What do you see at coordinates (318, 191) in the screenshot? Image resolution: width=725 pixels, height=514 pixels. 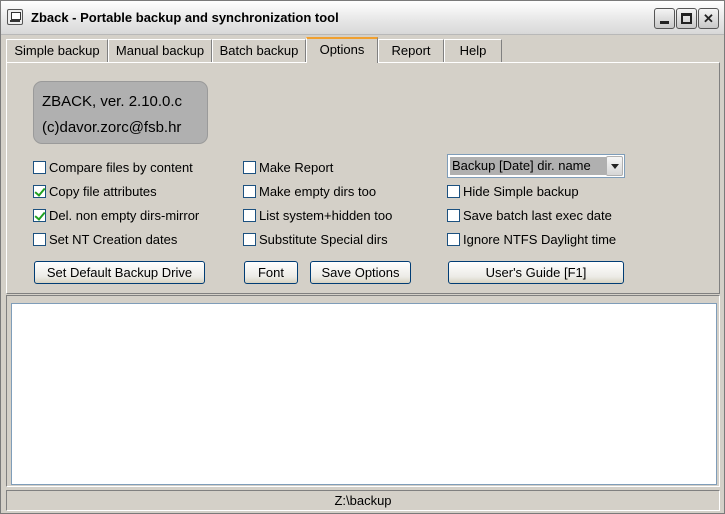 I see `checkbox-label: Make empty dirs too` at bounding box center [318, 191].